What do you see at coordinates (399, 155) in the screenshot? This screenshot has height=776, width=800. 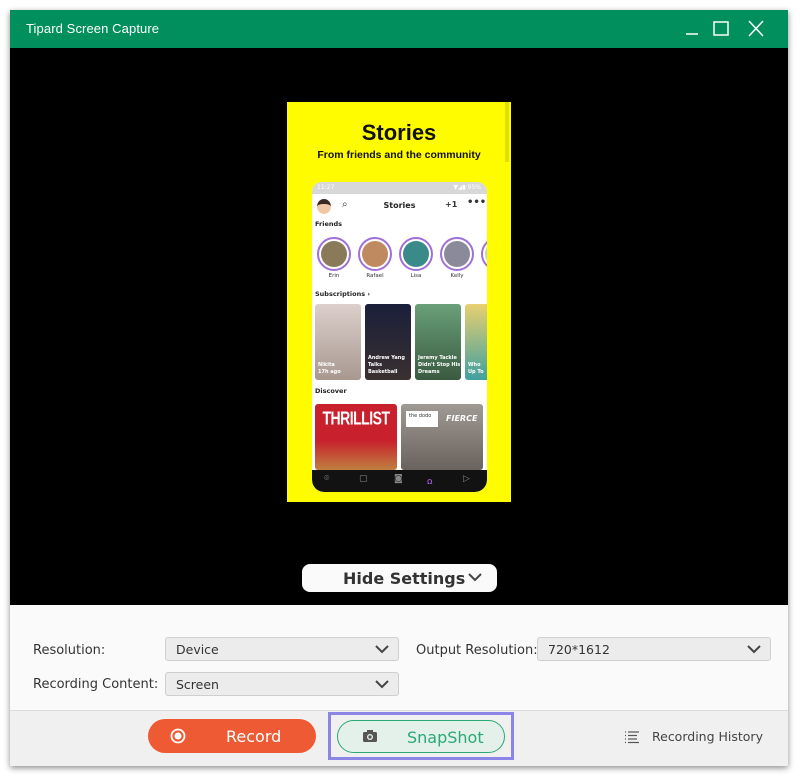 I see `screen-subtitle: From friends and the community` at bounding box center [399, 155].